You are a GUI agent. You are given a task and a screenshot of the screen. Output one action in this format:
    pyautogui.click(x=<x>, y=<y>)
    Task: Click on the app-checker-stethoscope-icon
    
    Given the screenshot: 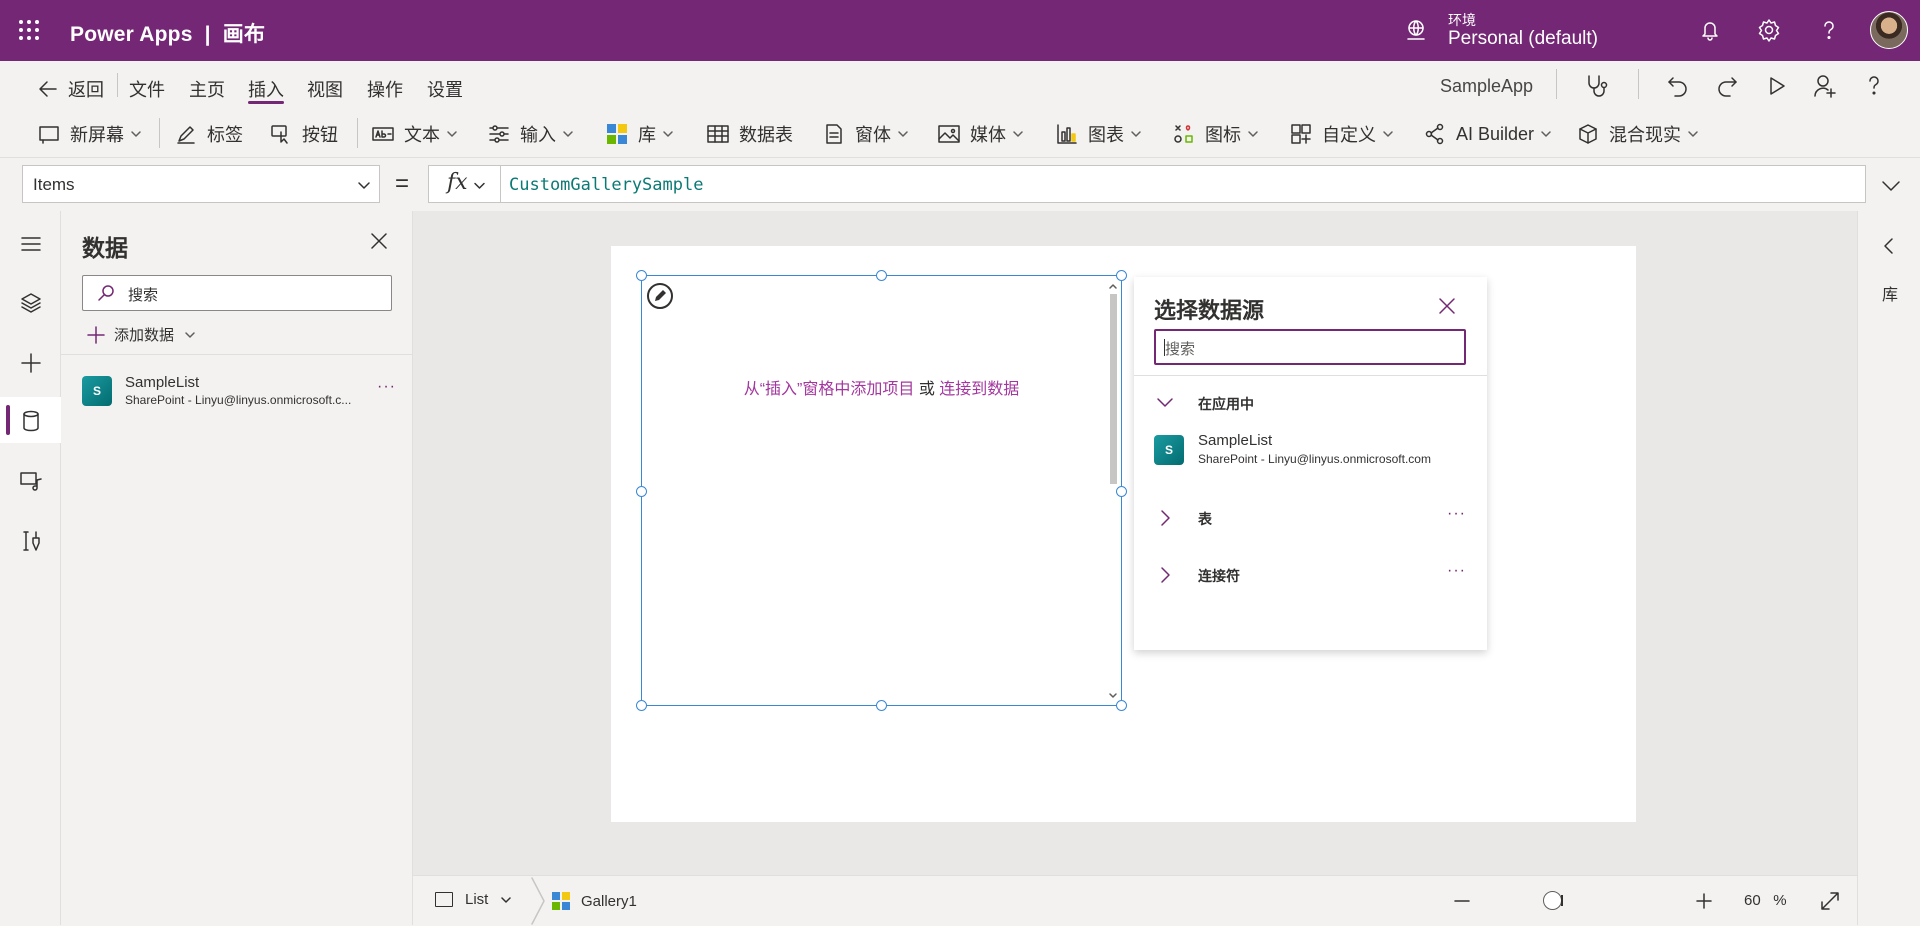 What is the action you would take?
    pyautogui.click(x=1596, y=86)
    